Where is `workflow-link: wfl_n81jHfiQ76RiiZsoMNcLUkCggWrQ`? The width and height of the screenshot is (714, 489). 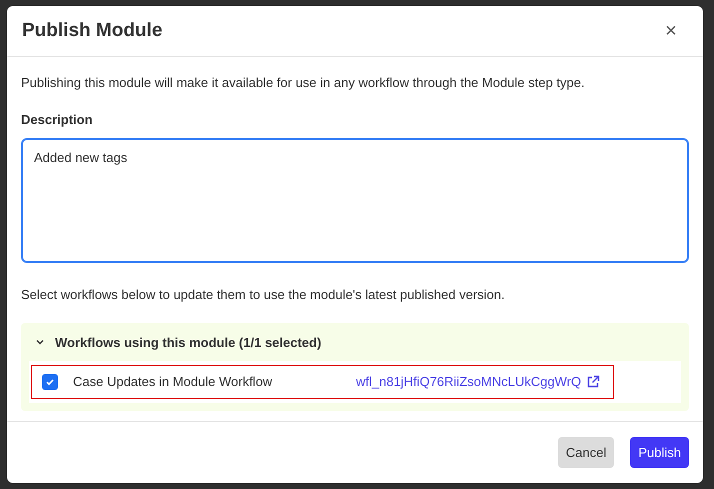 workflow-link: wfl_n81jHfiQ76RiiZsoMNcLUkCggWrQ is located at coordinates (469, 382).